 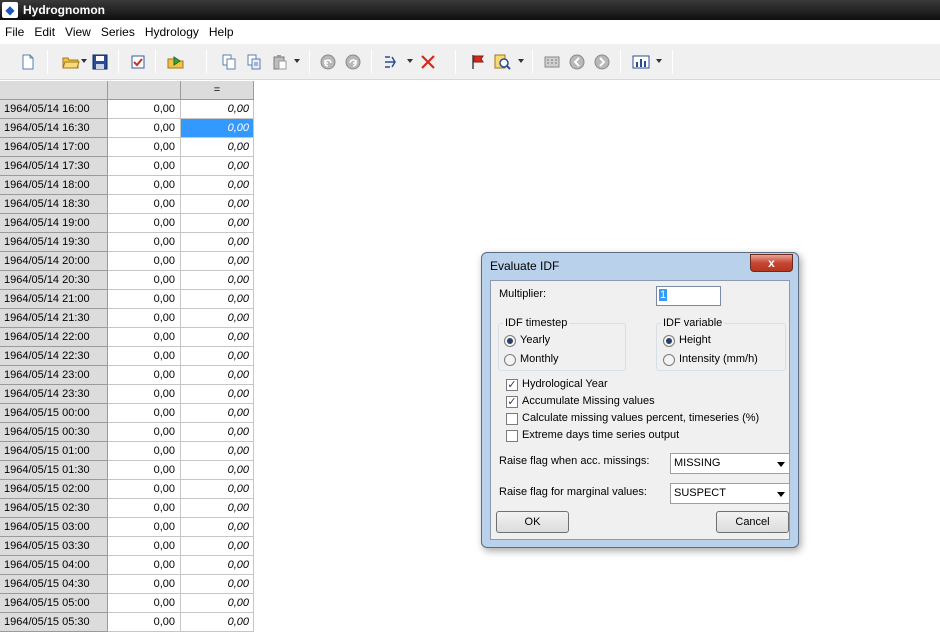 What do you see at coordinates (217, 90) in the screenshot?
I see `grid-header-series-2: =` at bounding box center [217, 90].